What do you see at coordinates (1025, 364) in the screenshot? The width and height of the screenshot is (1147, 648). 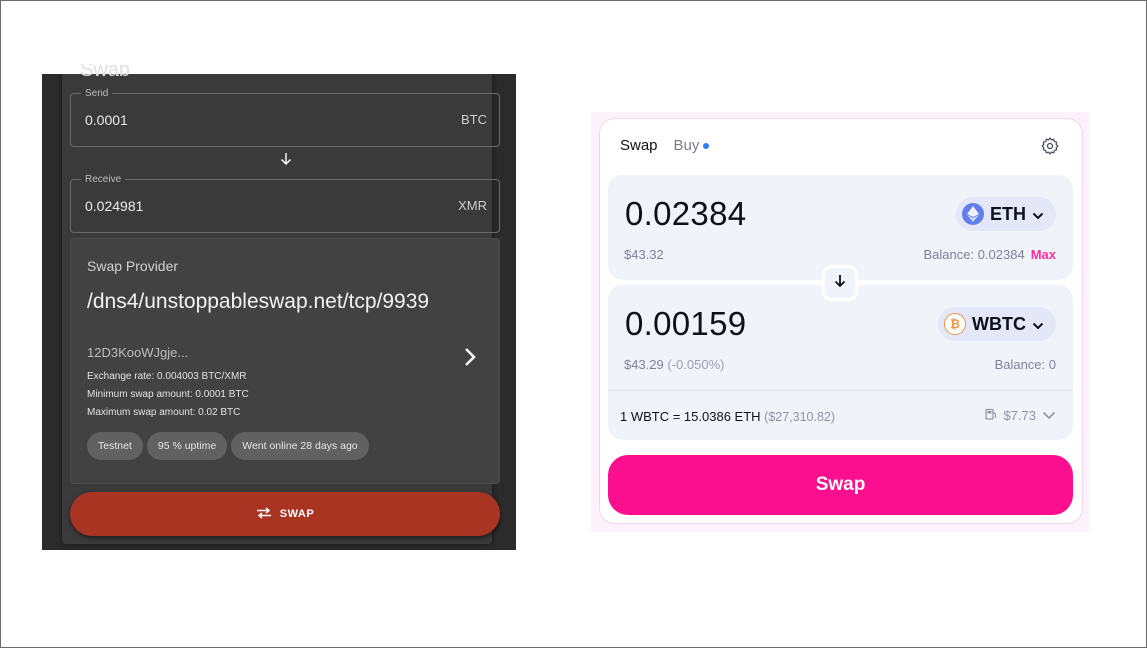 I see `to-balance: Balance: 0` at bounding box center [1025, 364].